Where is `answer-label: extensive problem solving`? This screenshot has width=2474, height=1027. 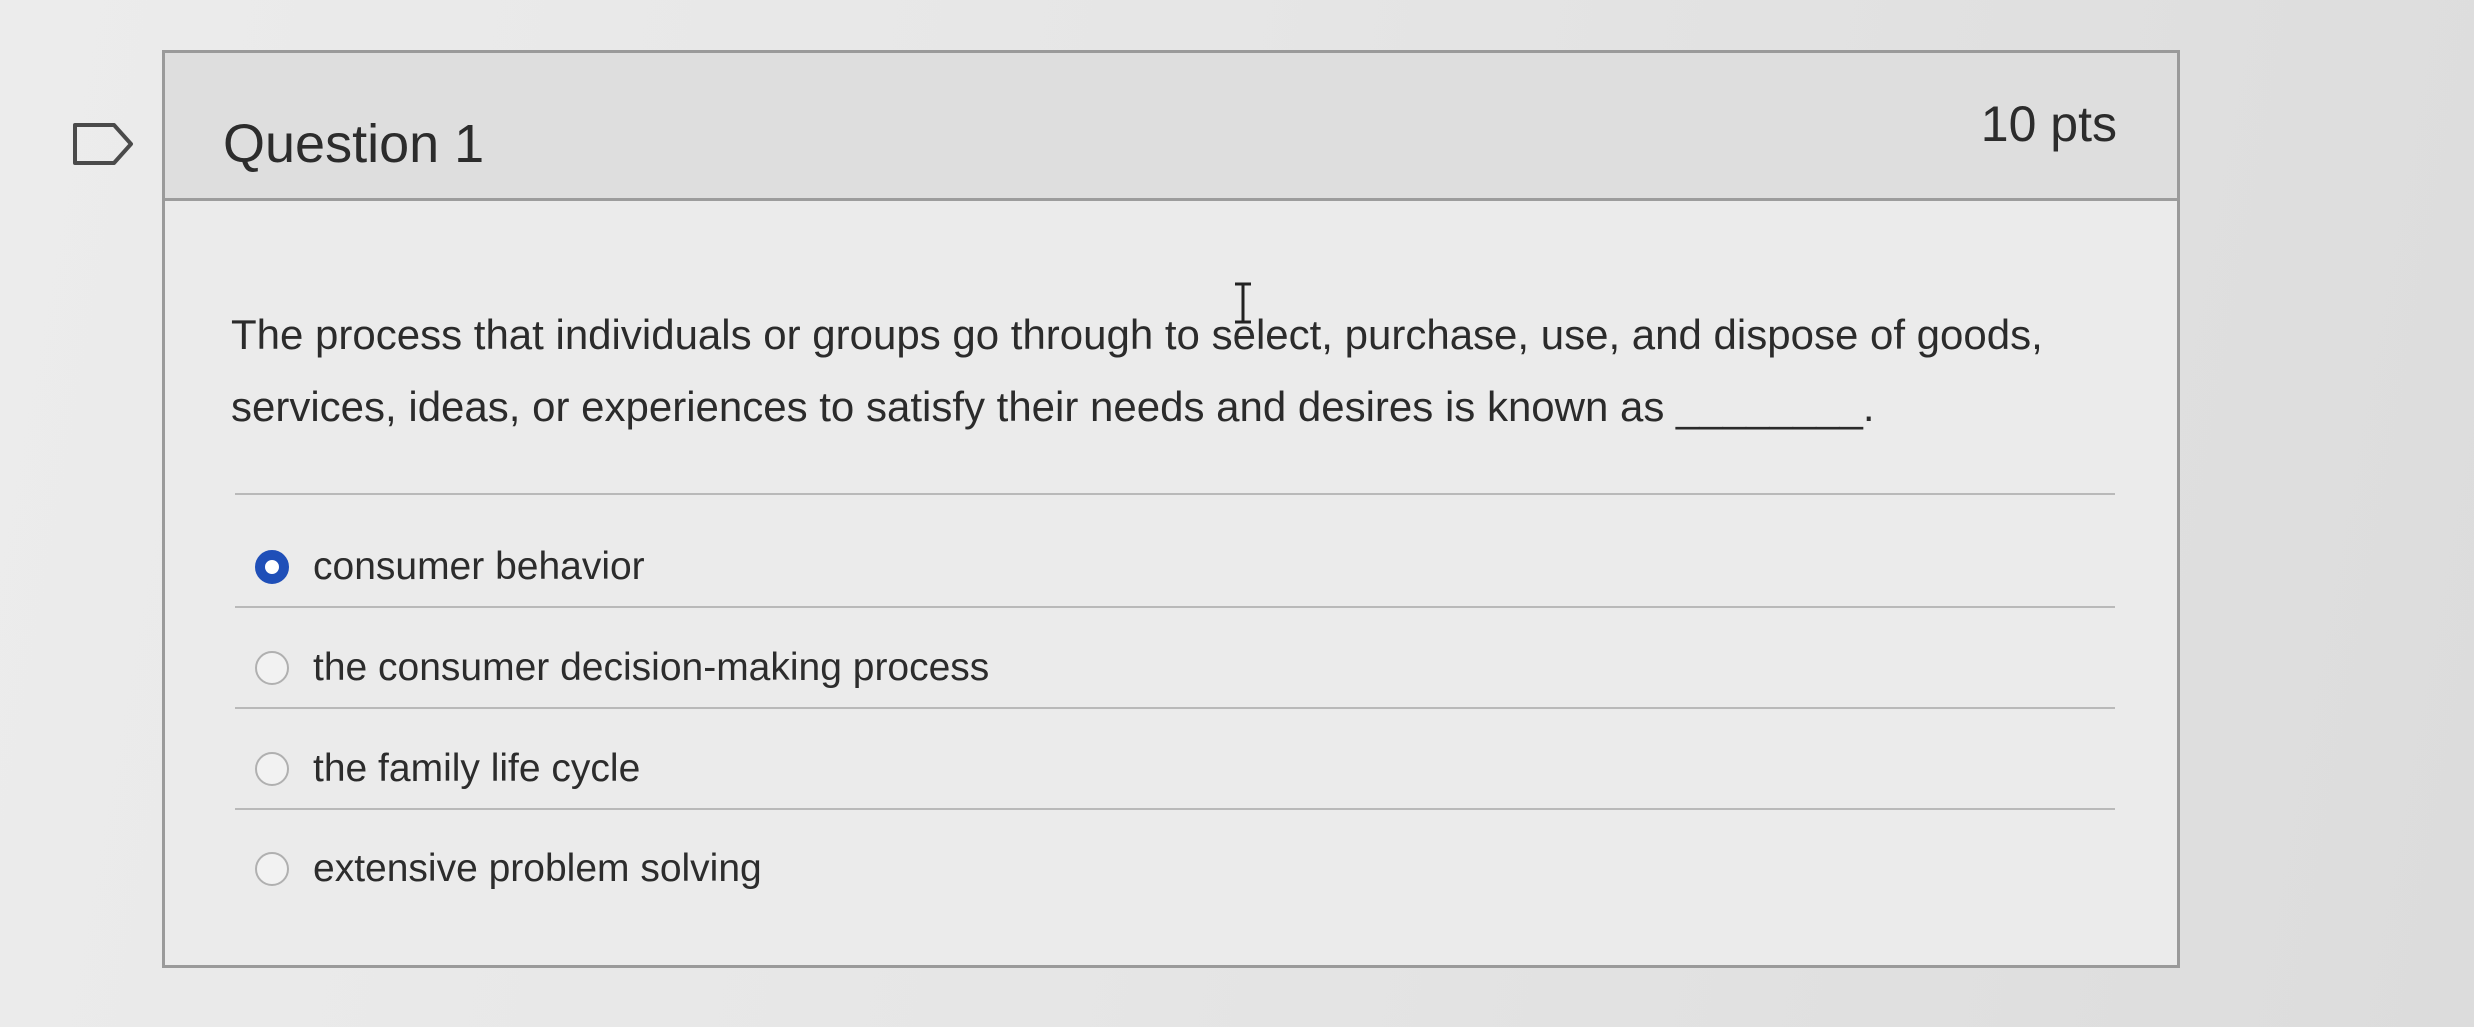
answer-label: extensive problem solving is located at coordinates (537, 868).